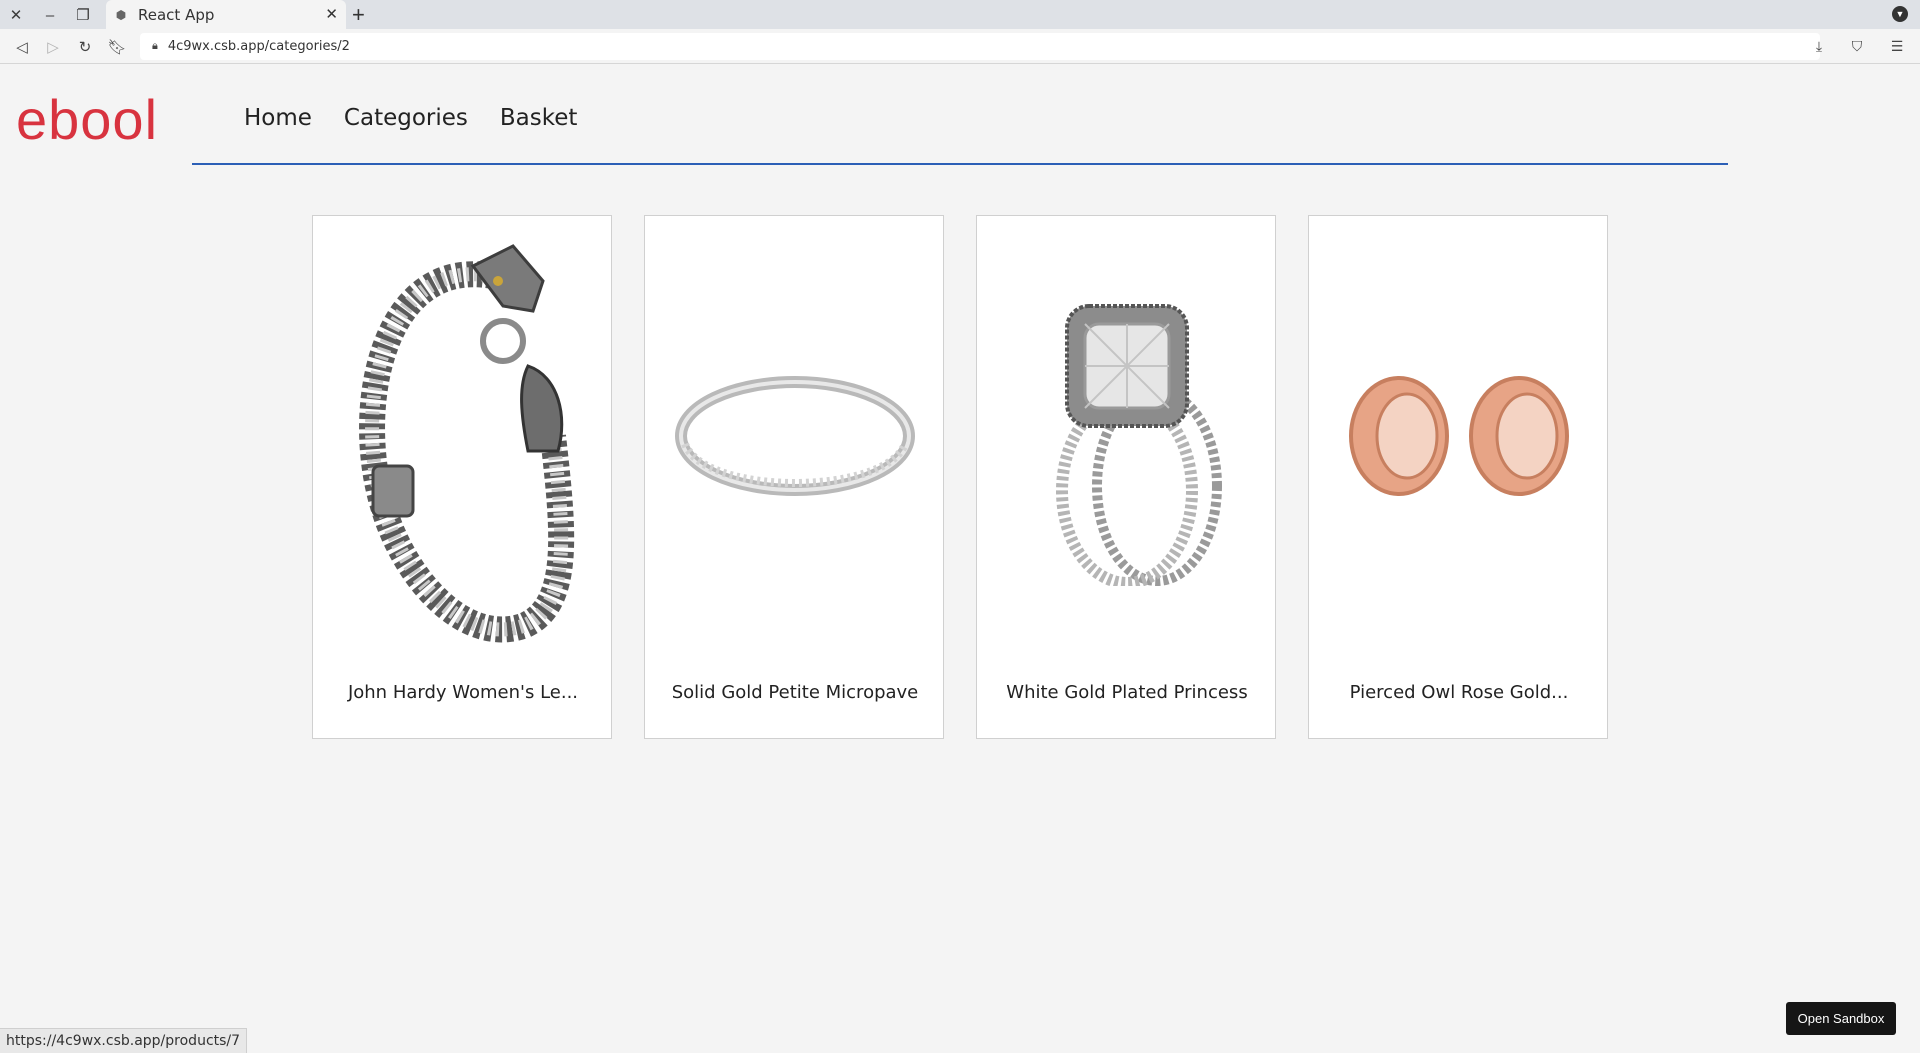 Image resolution: width=1920 pixels, height=1053 pixels. Describe the element at coordinates (87, 120) in the screenshot. I see `site-logo: ebool` at that location.